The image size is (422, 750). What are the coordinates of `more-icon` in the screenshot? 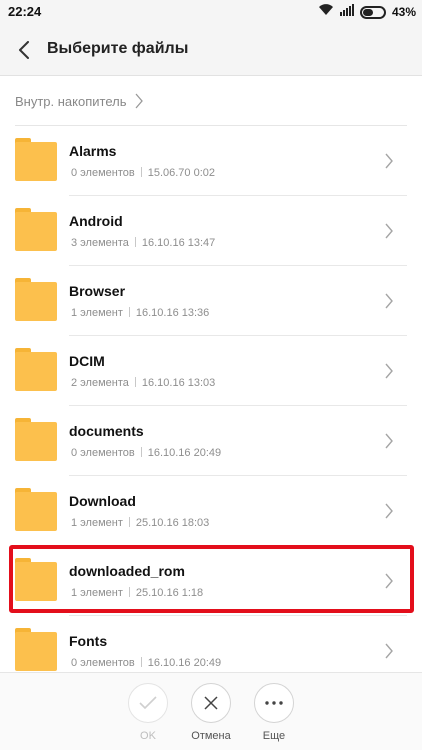 It's located at (274, 703).